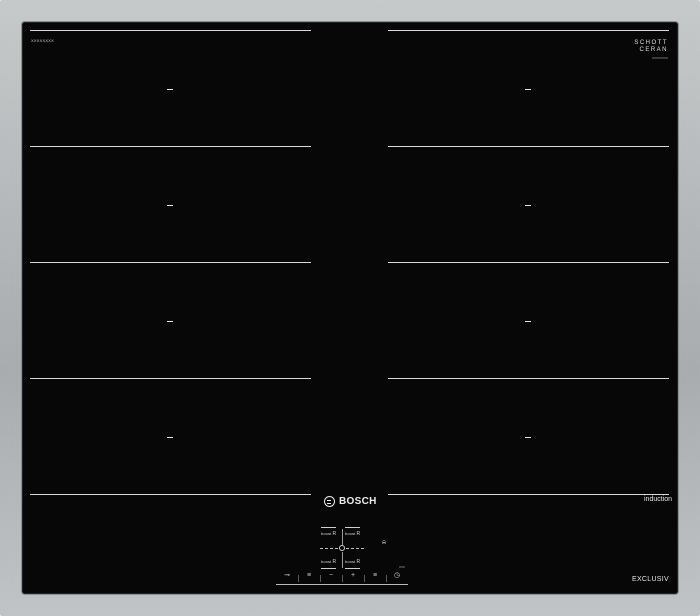 The height and width of the screenshot is (616, 700). What do you see at coordinates (651, 43) in the screenshot?
I see `ceran-line-1: SCHOTT` at bounding box center [651, 43].